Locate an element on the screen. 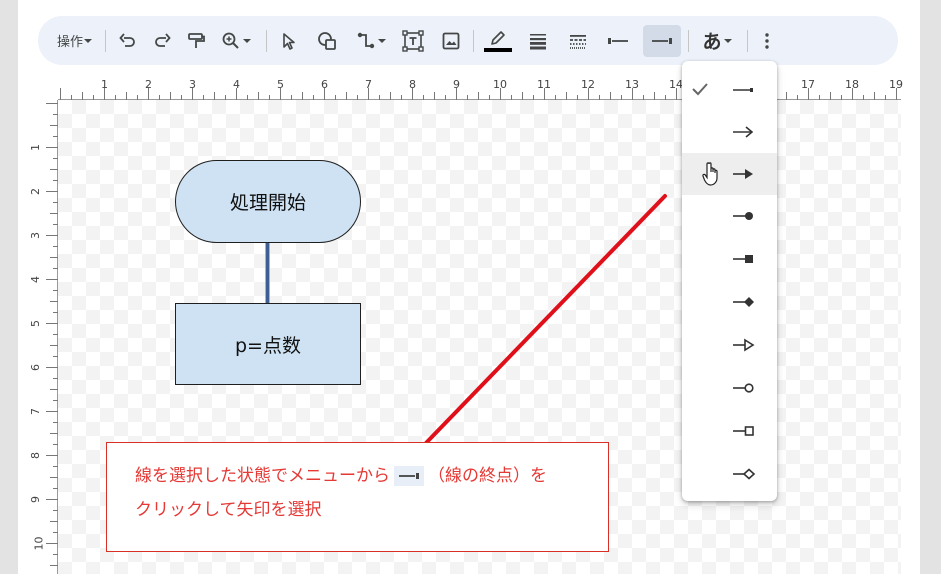 The height and width of the screenshot is (574, 941). line-end-icon is located at coordinates (662, 40).